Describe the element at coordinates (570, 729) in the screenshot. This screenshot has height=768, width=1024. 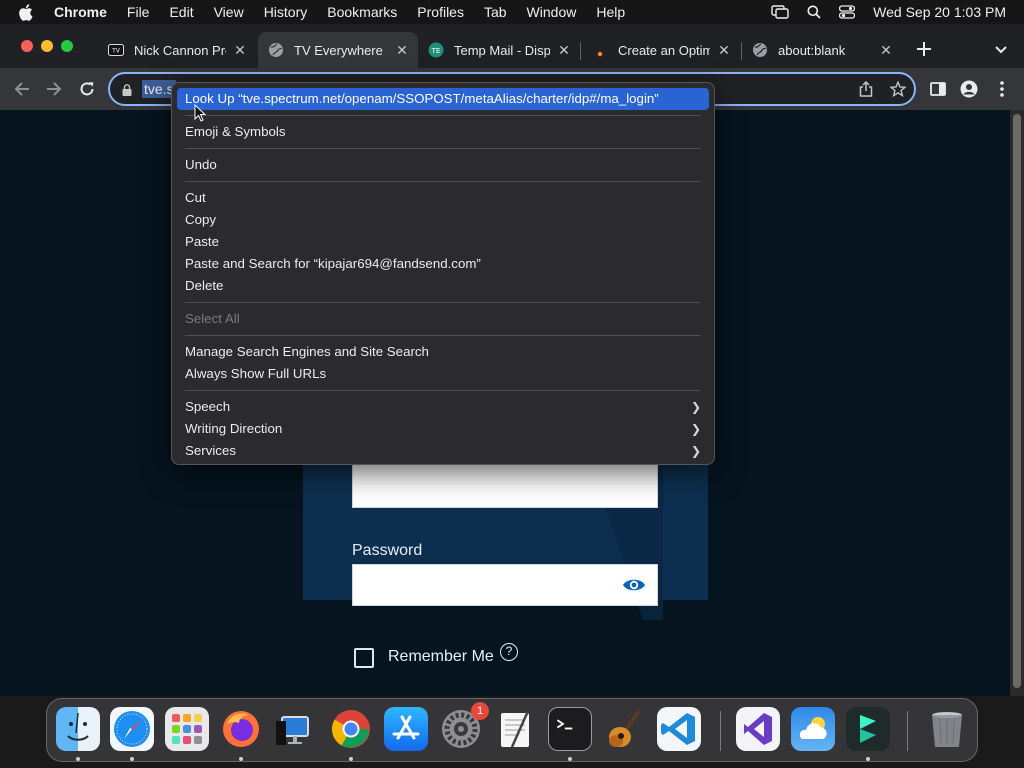
I see `terminal-icon` at that location.